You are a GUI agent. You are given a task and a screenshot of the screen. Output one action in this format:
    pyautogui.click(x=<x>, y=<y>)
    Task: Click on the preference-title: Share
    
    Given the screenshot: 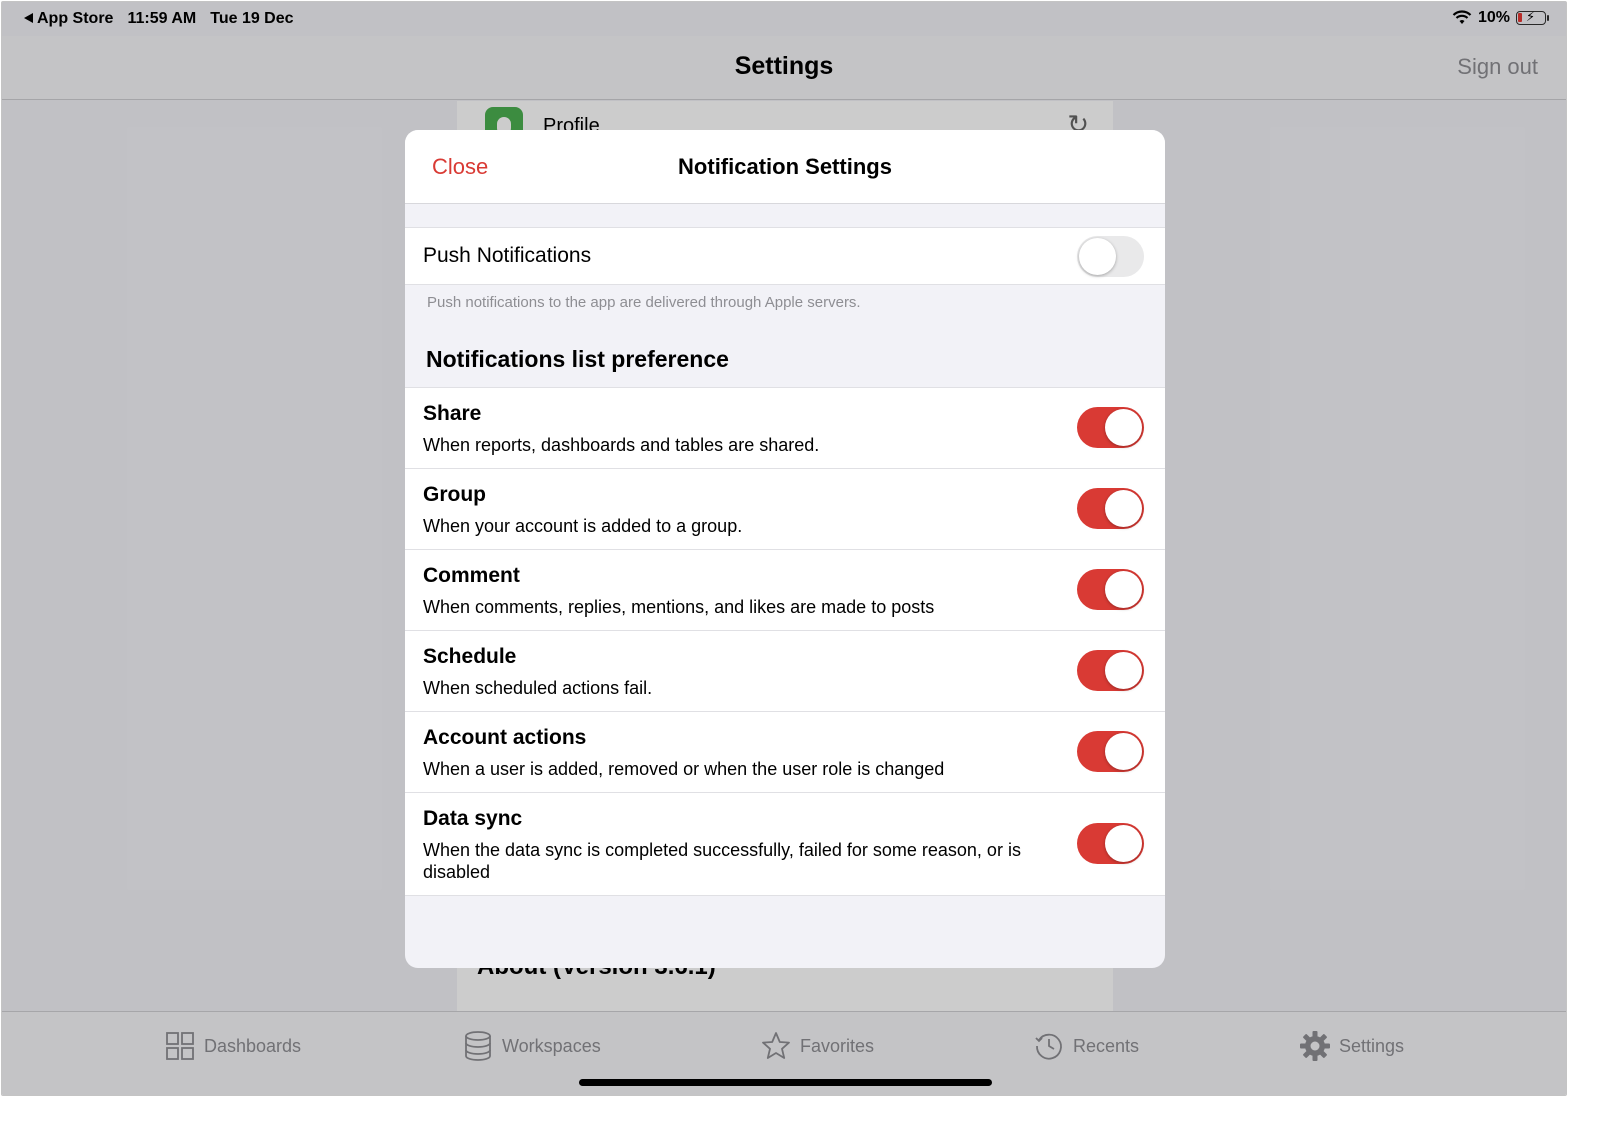 What is the action you would take?
    pyautogui.click(x=452, y=413)
    